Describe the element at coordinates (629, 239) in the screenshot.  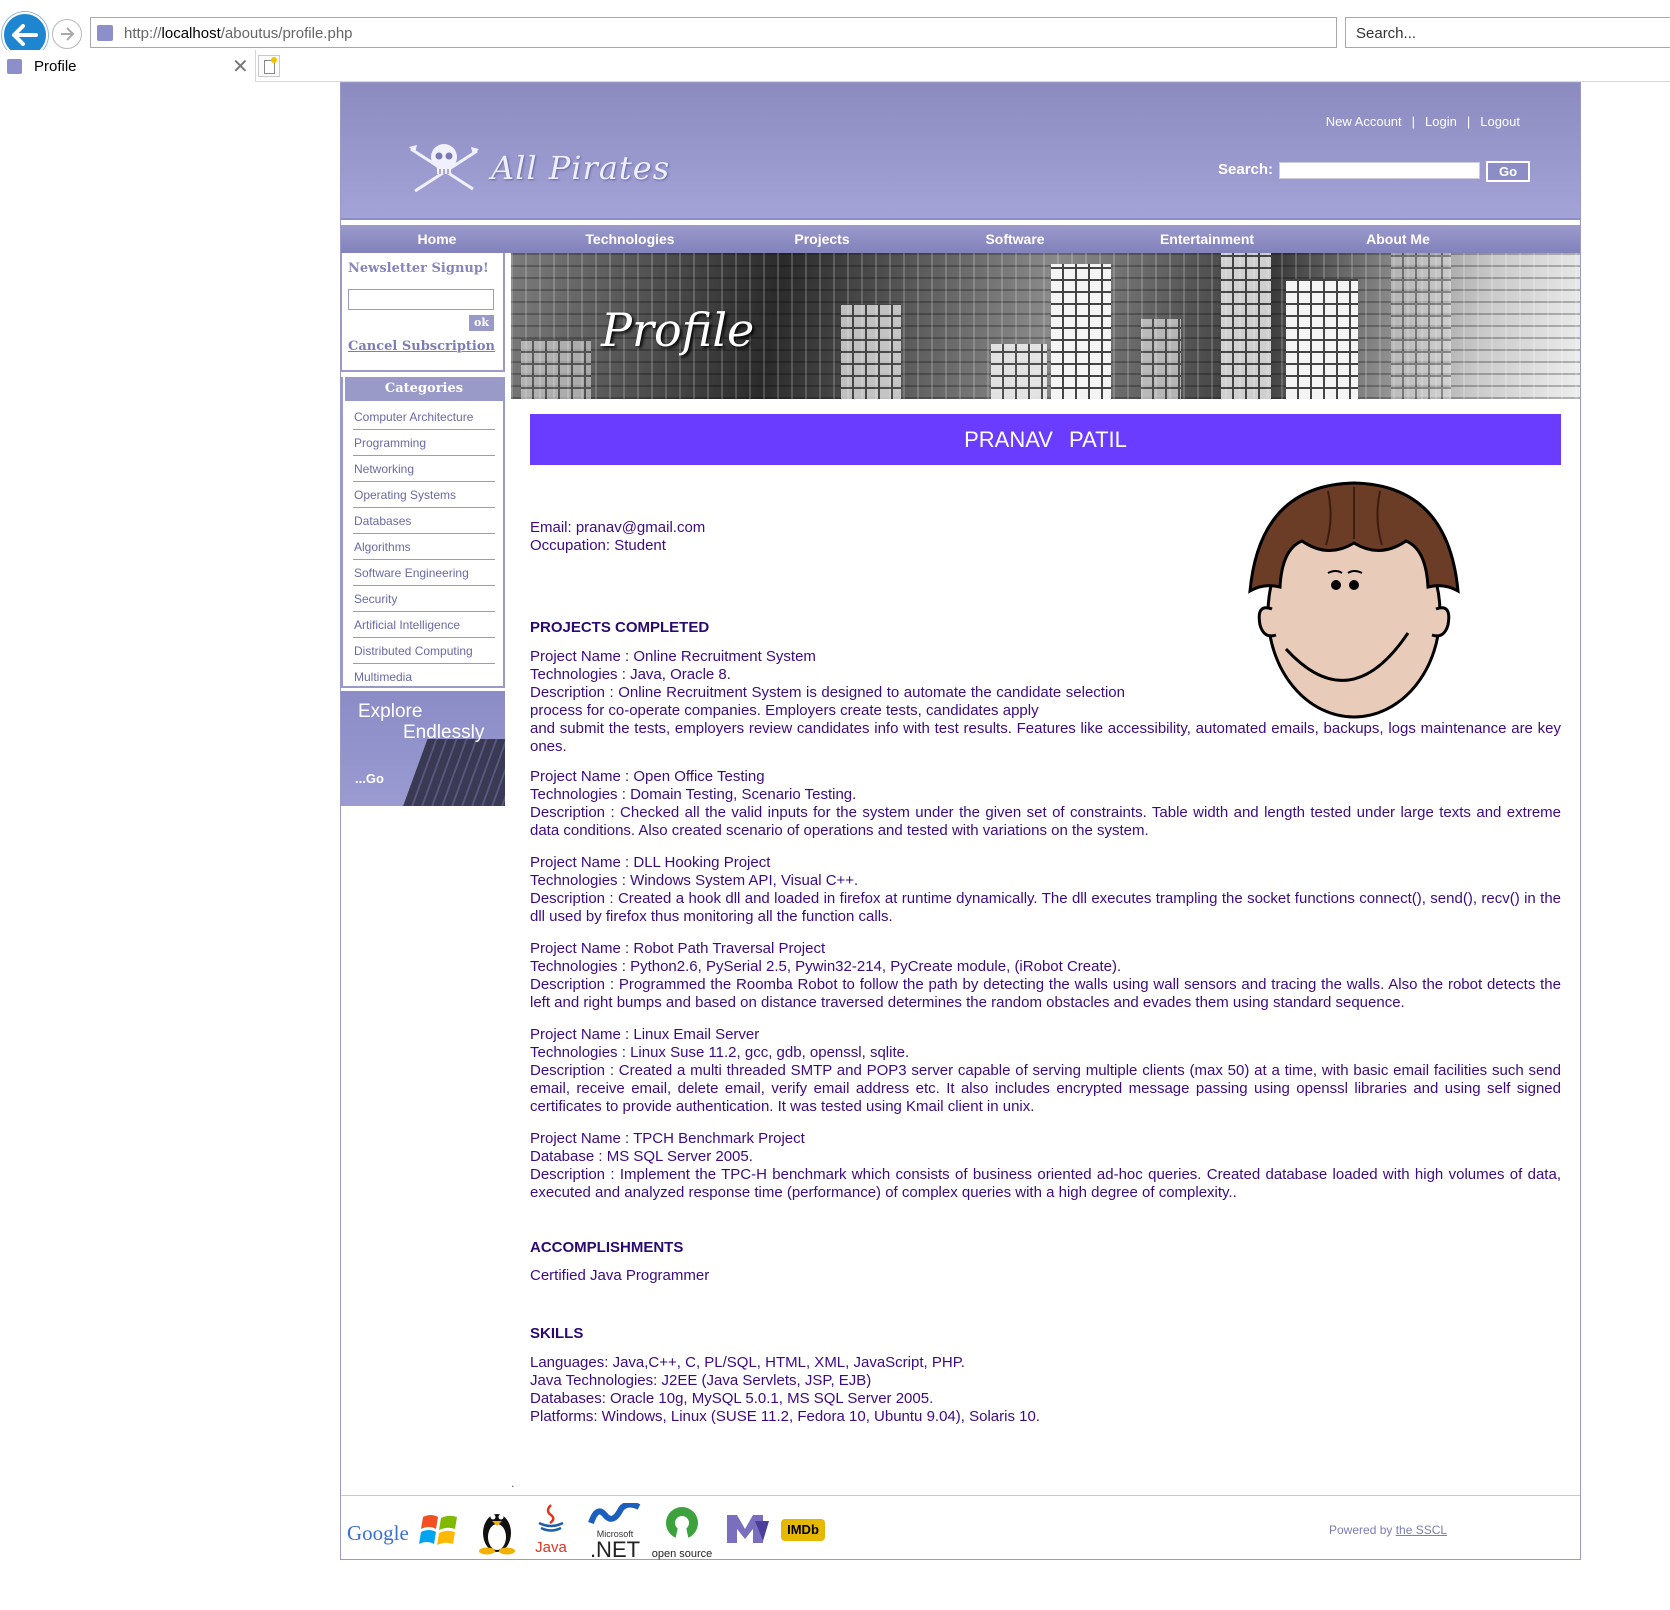
I see `nav-technologies: Technologies` at that location.